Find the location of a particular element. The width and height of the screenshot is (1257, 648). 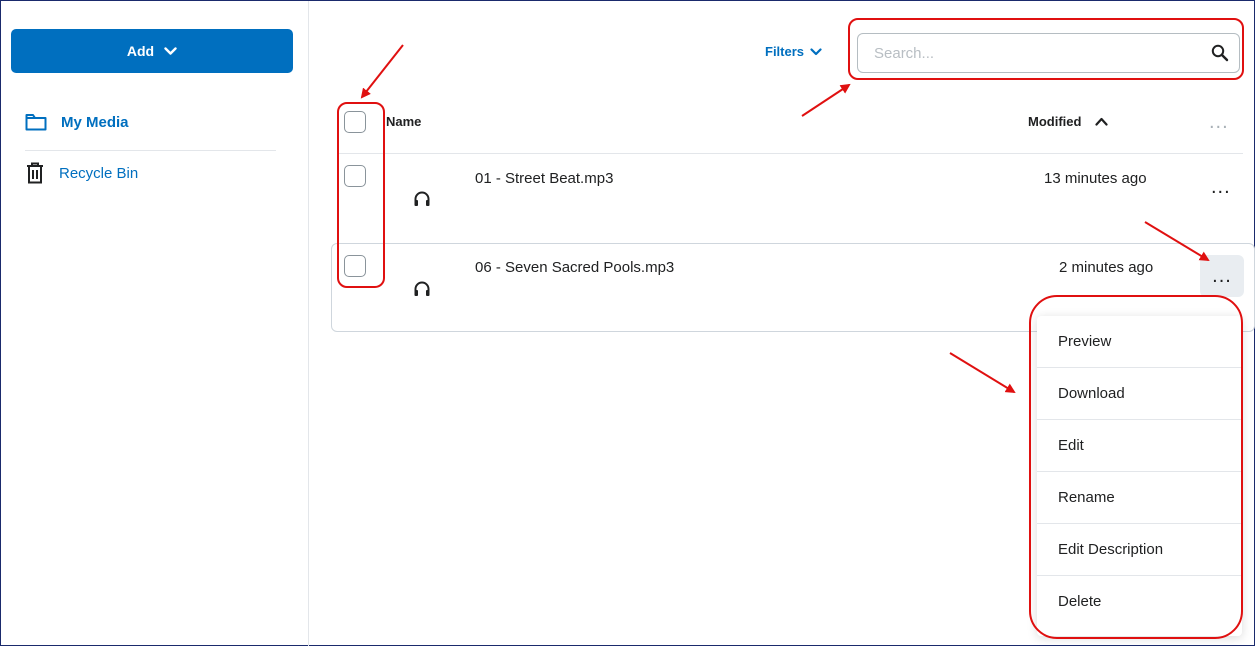

search-icon is located at coordinates (1220, 53).